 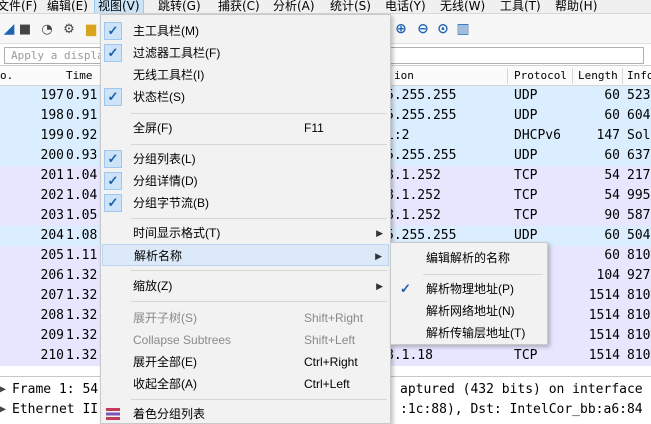 What do you see at coordinates (404, 75) in the screenshot?
I see `column-header-destination: ion` at bounding box center [404, 75].